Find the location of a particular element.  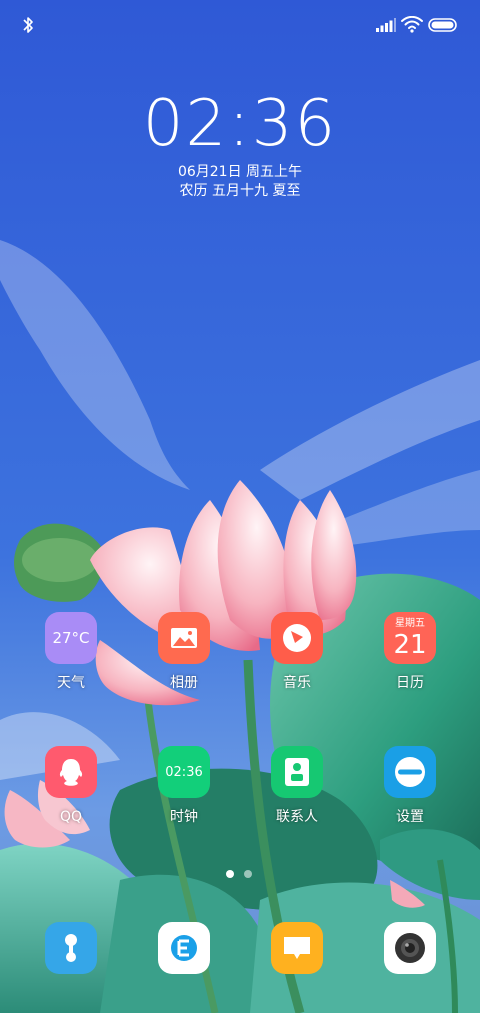

app-clock: 02:36 时钟 is located at coordinates (184, 786).